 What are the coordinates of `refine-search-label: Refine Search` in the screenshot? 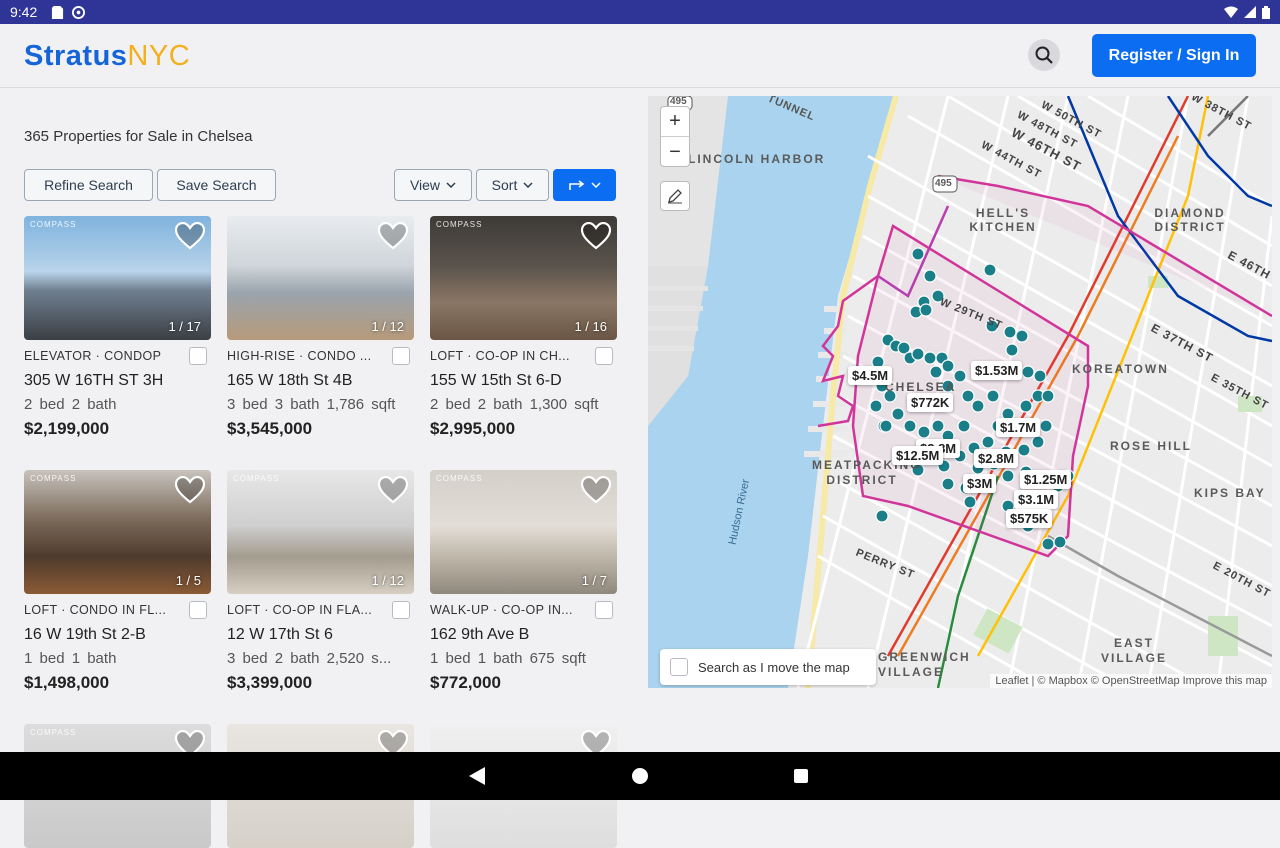 It's located at (88, 185).